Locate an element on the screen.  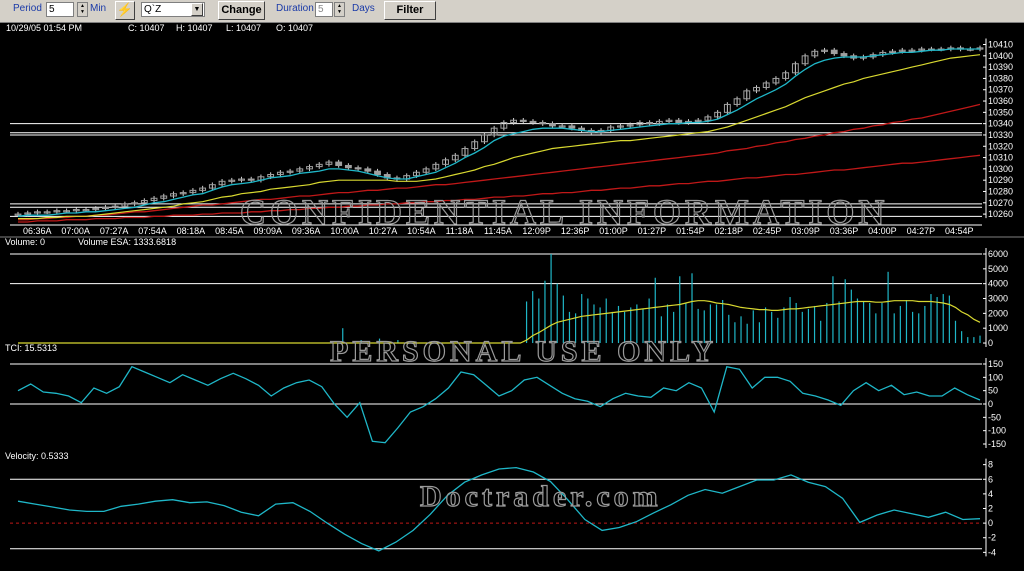
volume-tick-label: 0 is located at coordinates (990, 343).